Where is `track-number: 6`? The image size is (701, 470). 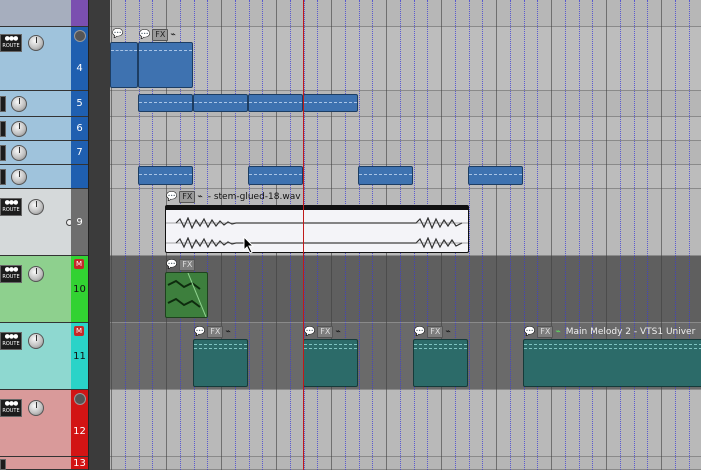
track-number: 6 is located at coordinates (79, 128).